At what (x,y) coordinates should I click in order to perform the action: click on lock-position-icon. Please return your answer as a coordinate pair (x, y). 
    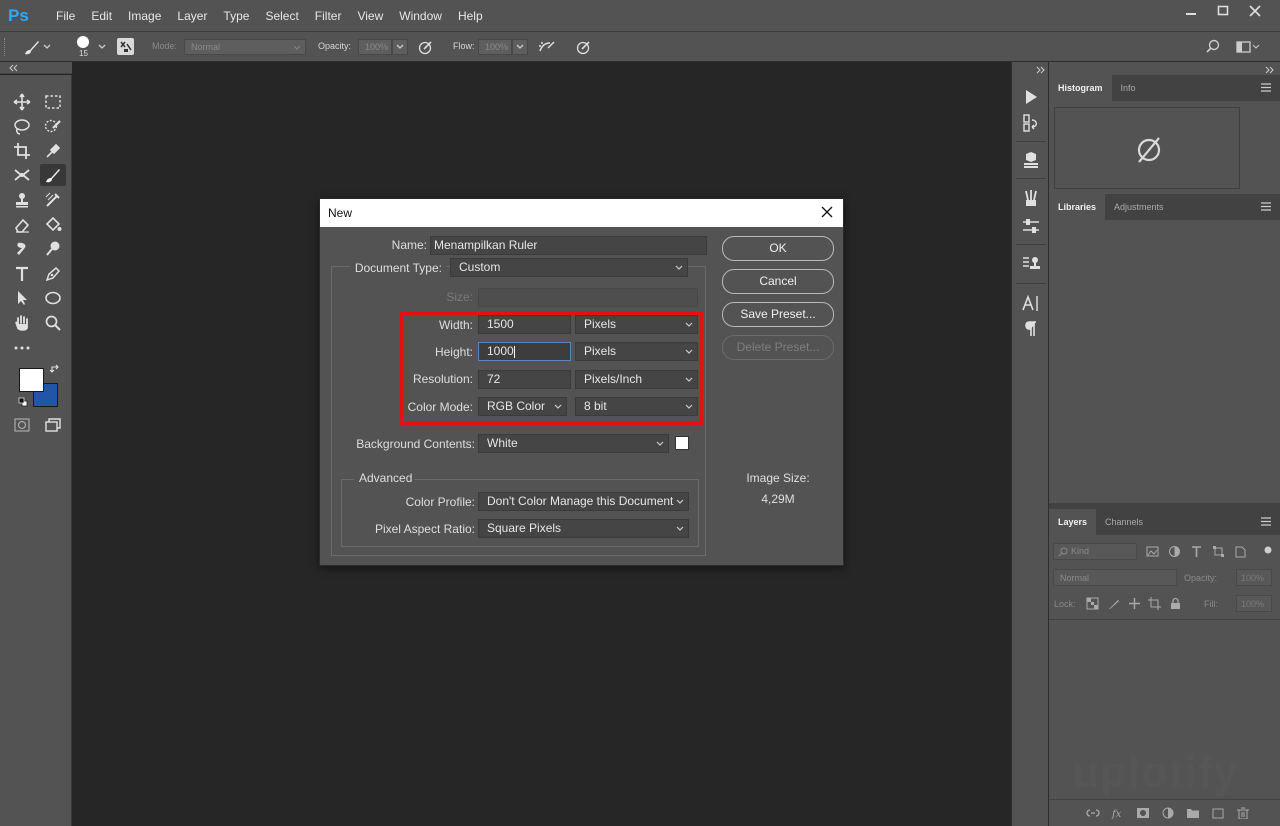
    Looking at the image, I should click on (1134, 603).